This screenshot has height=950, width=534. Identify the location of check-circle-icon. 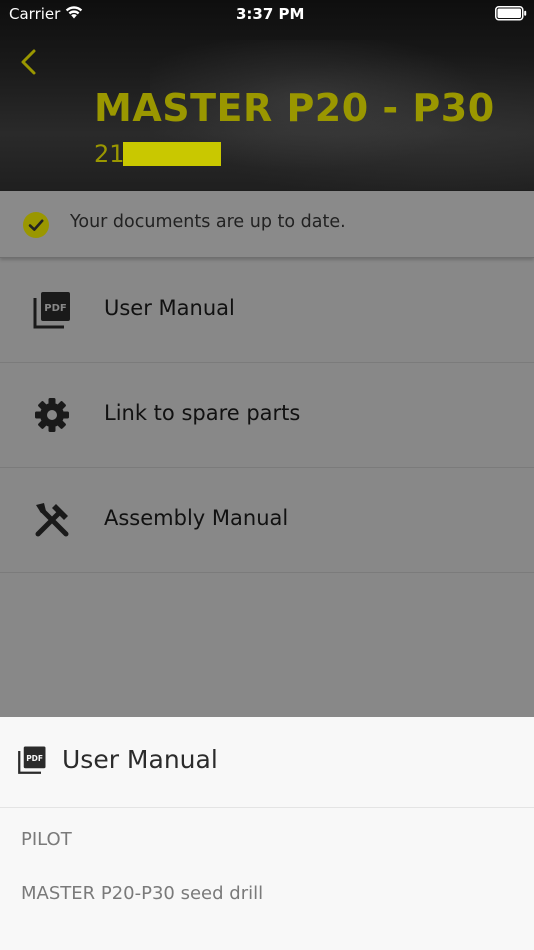
(36, 225).